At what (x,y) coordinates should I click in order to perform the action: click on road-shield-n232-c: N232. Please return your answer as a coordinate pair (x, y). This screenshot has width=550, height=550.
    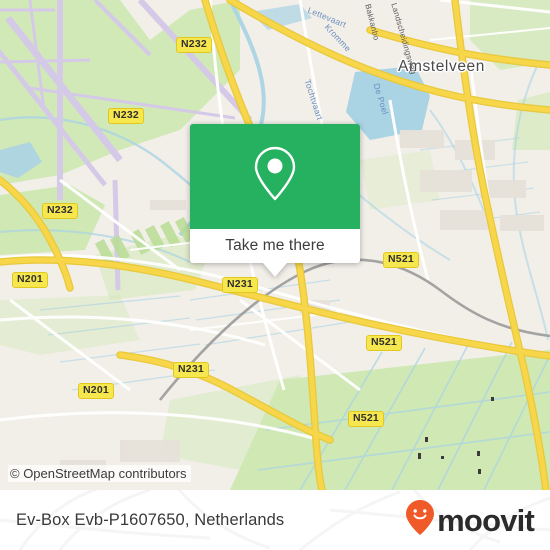
    Looking at the image, I should click on (60, 211).